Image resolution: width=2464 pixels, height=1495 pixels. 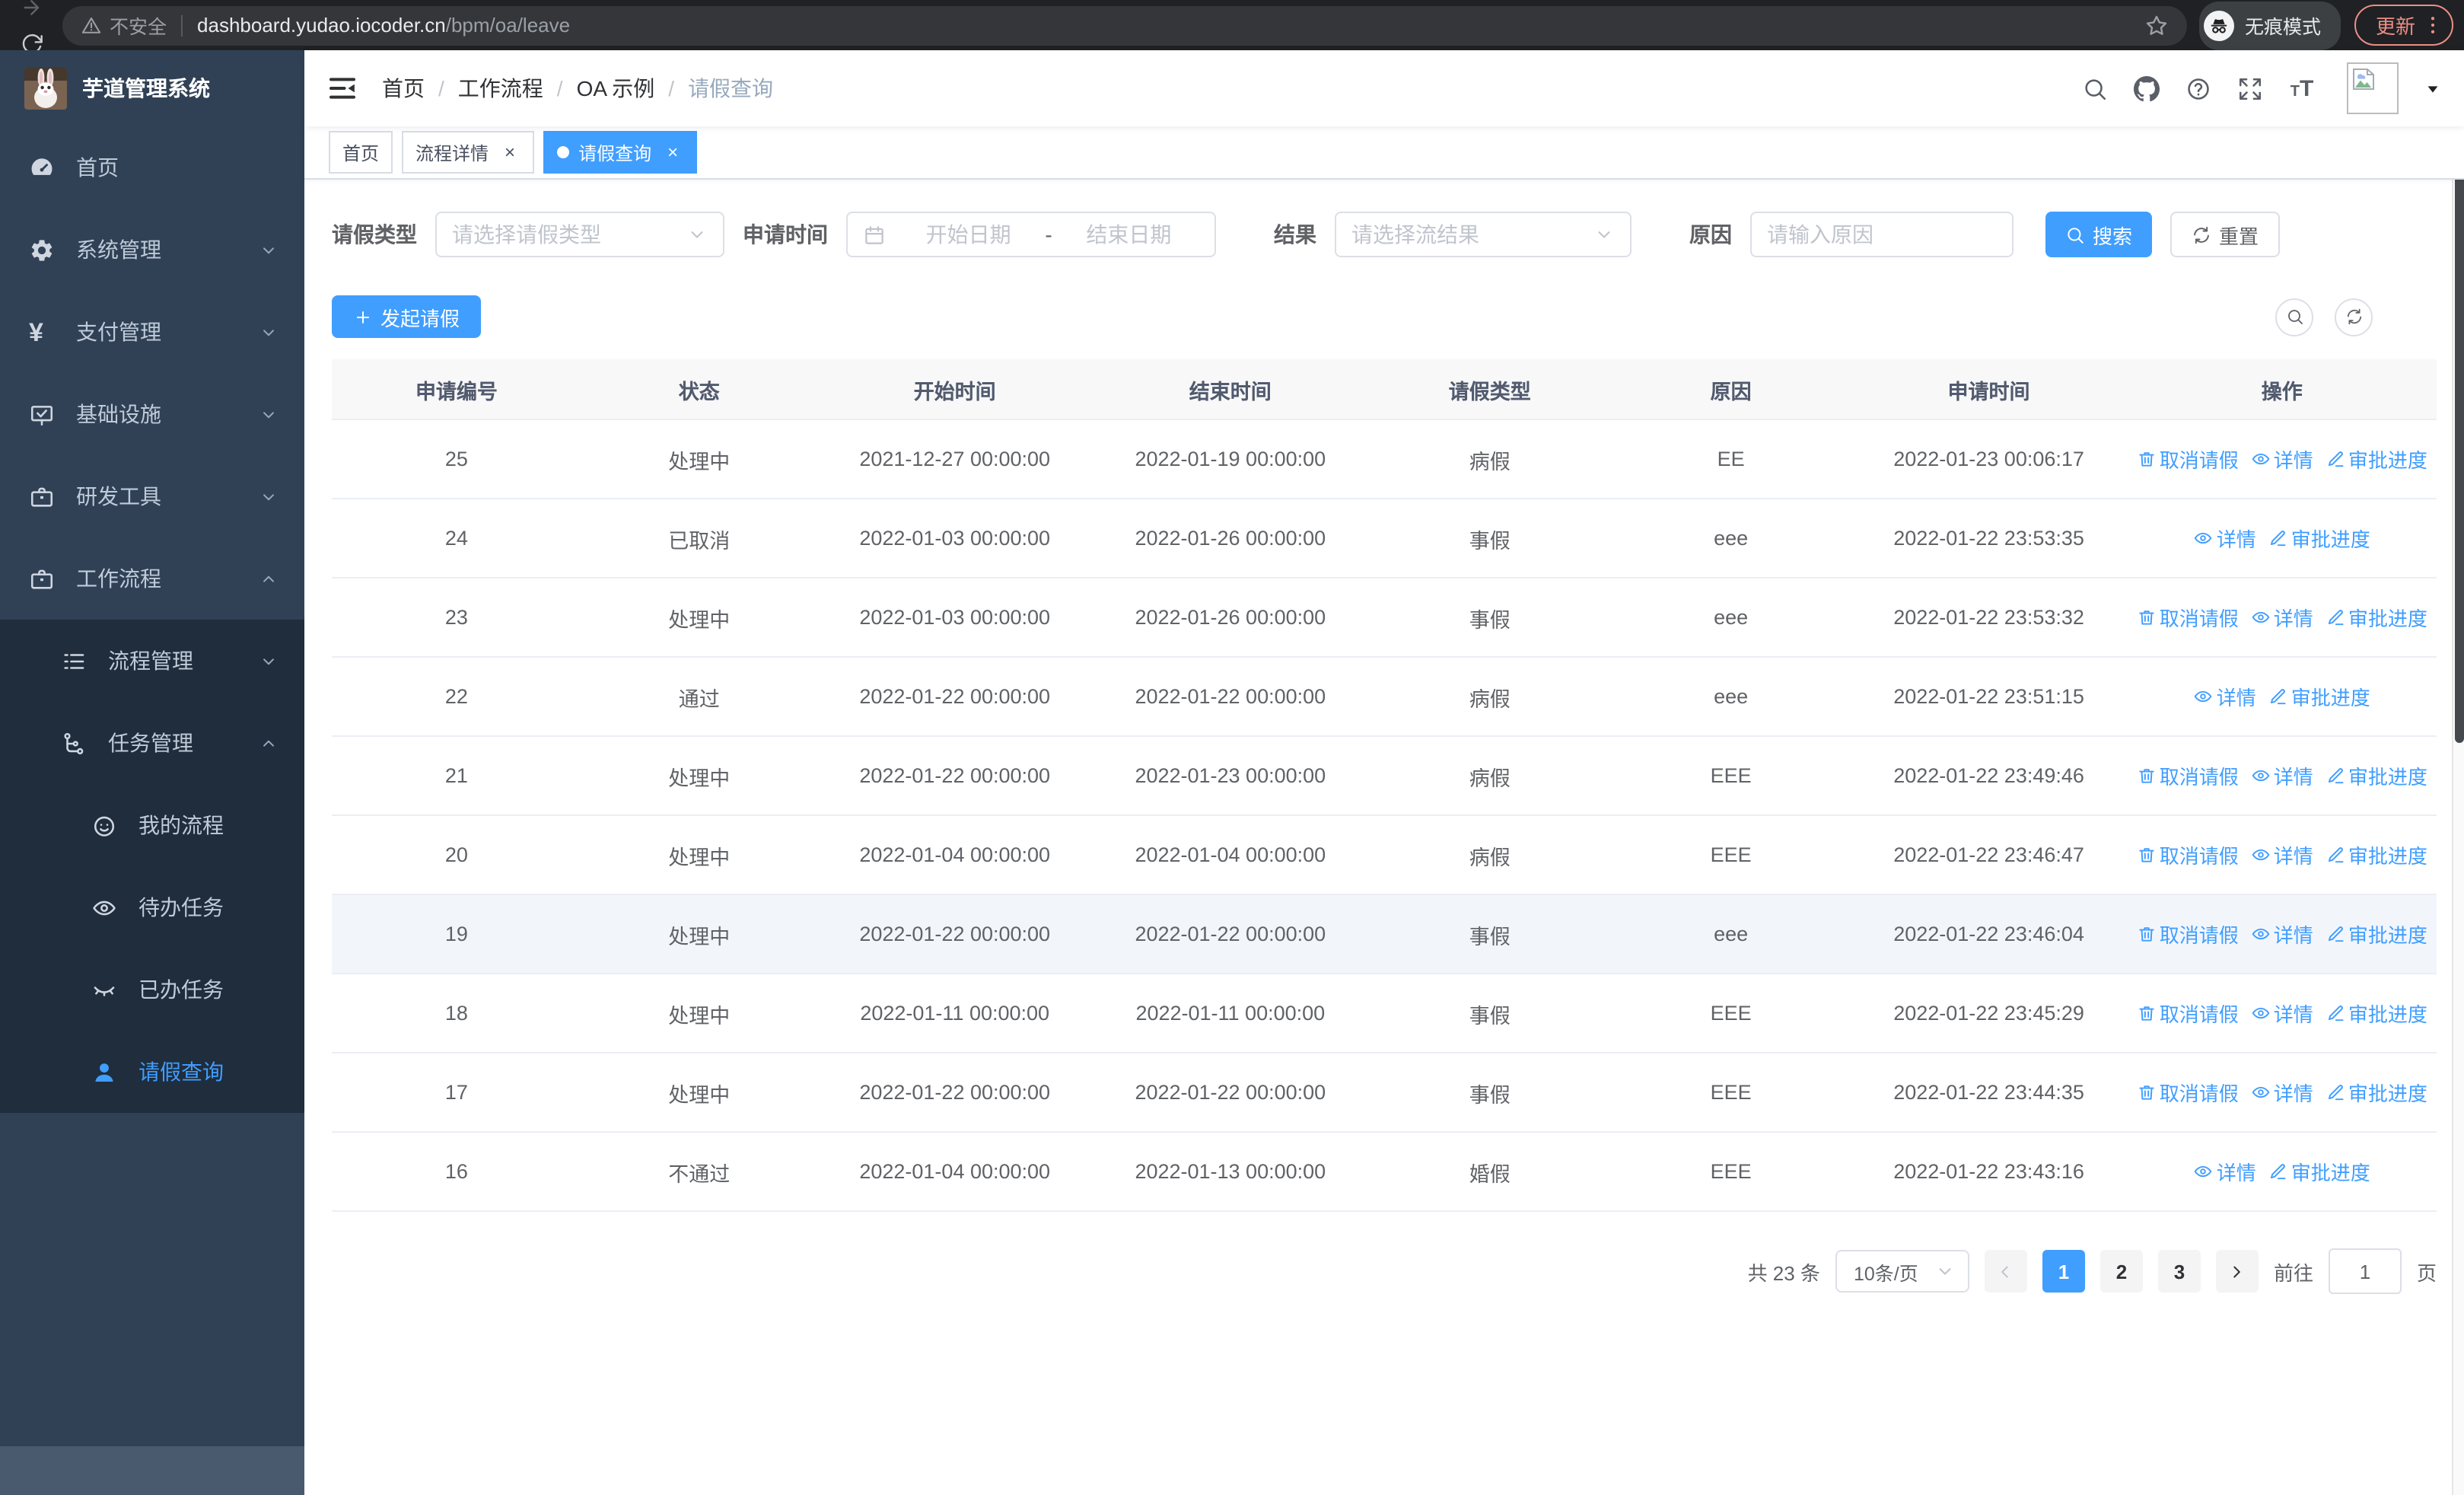 What do you see at coordinates (32, 13) in the screenshot?
I see `forward-icon` at bounding box center [32, 13].